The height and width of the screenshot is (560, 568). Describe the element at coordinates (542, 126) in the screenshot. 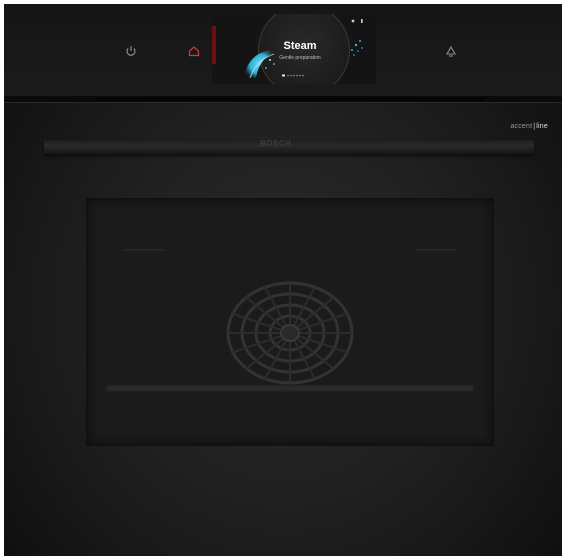

I see `model-label-suffix: line` at that location.